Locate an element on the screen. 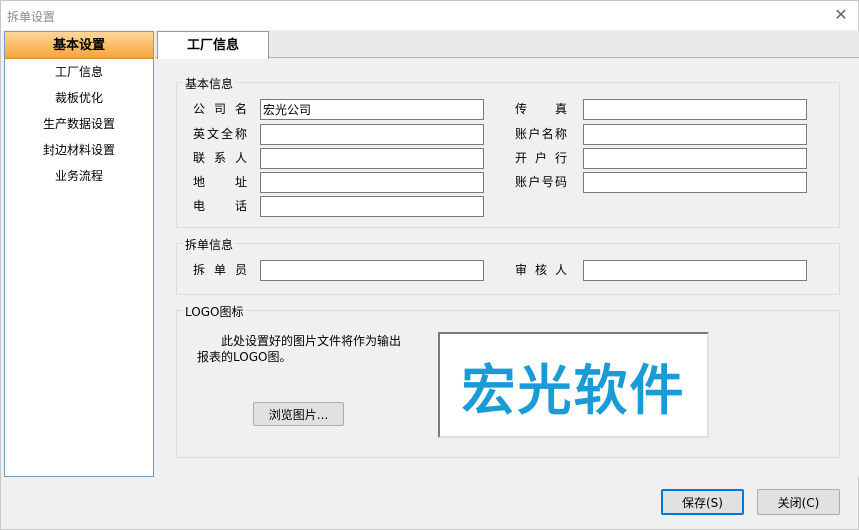  reviewer-label: 审核人 is located at coordinates (541, 270).